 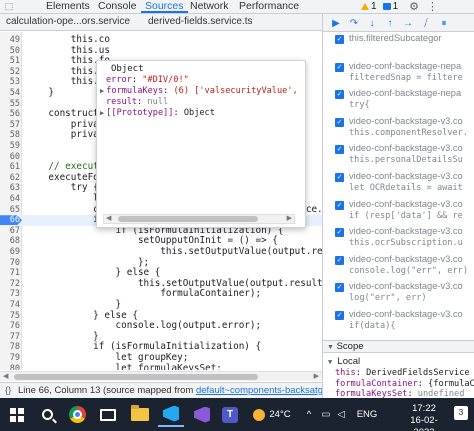 What do you see at coordinates (404, 384) in the screenshot?
I see `scope-variable-row: formulaContainer: {formulaC` at bounding box center [404, 384].